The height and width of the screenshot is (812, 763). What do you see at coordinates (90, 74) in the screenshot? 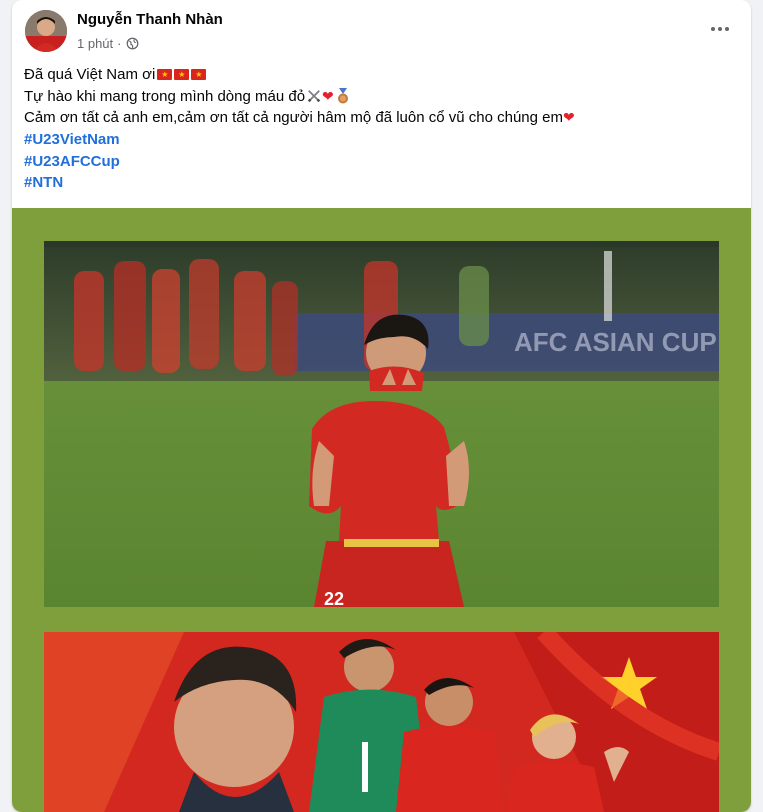
I see `post-line-1-text: Đã quá Việt Nam ơi` at bounding box center [90, 74].